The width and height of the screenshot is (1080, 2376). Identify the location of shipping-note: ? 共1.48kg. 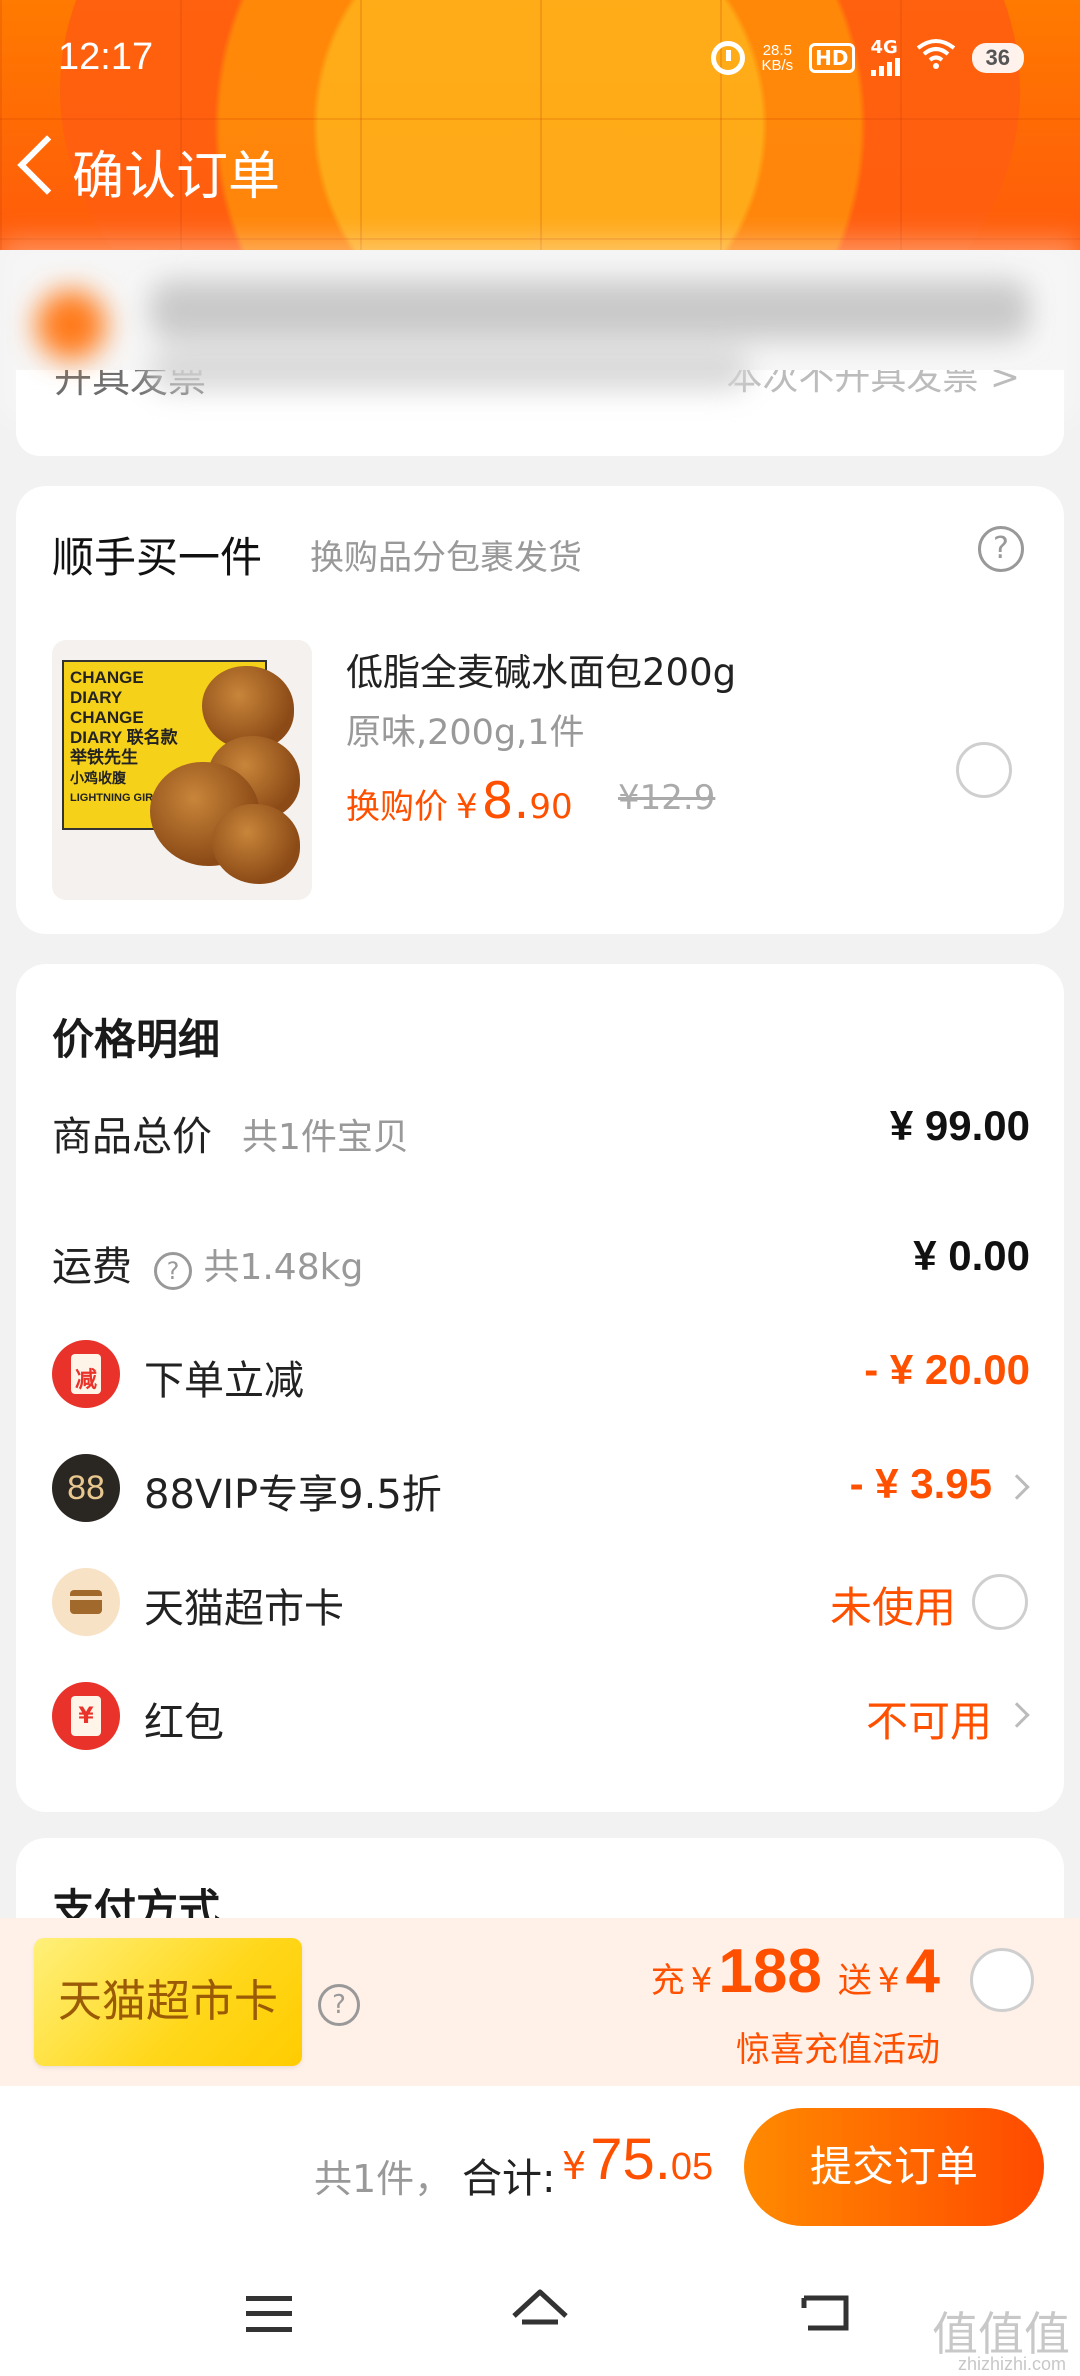
(258, 1264).